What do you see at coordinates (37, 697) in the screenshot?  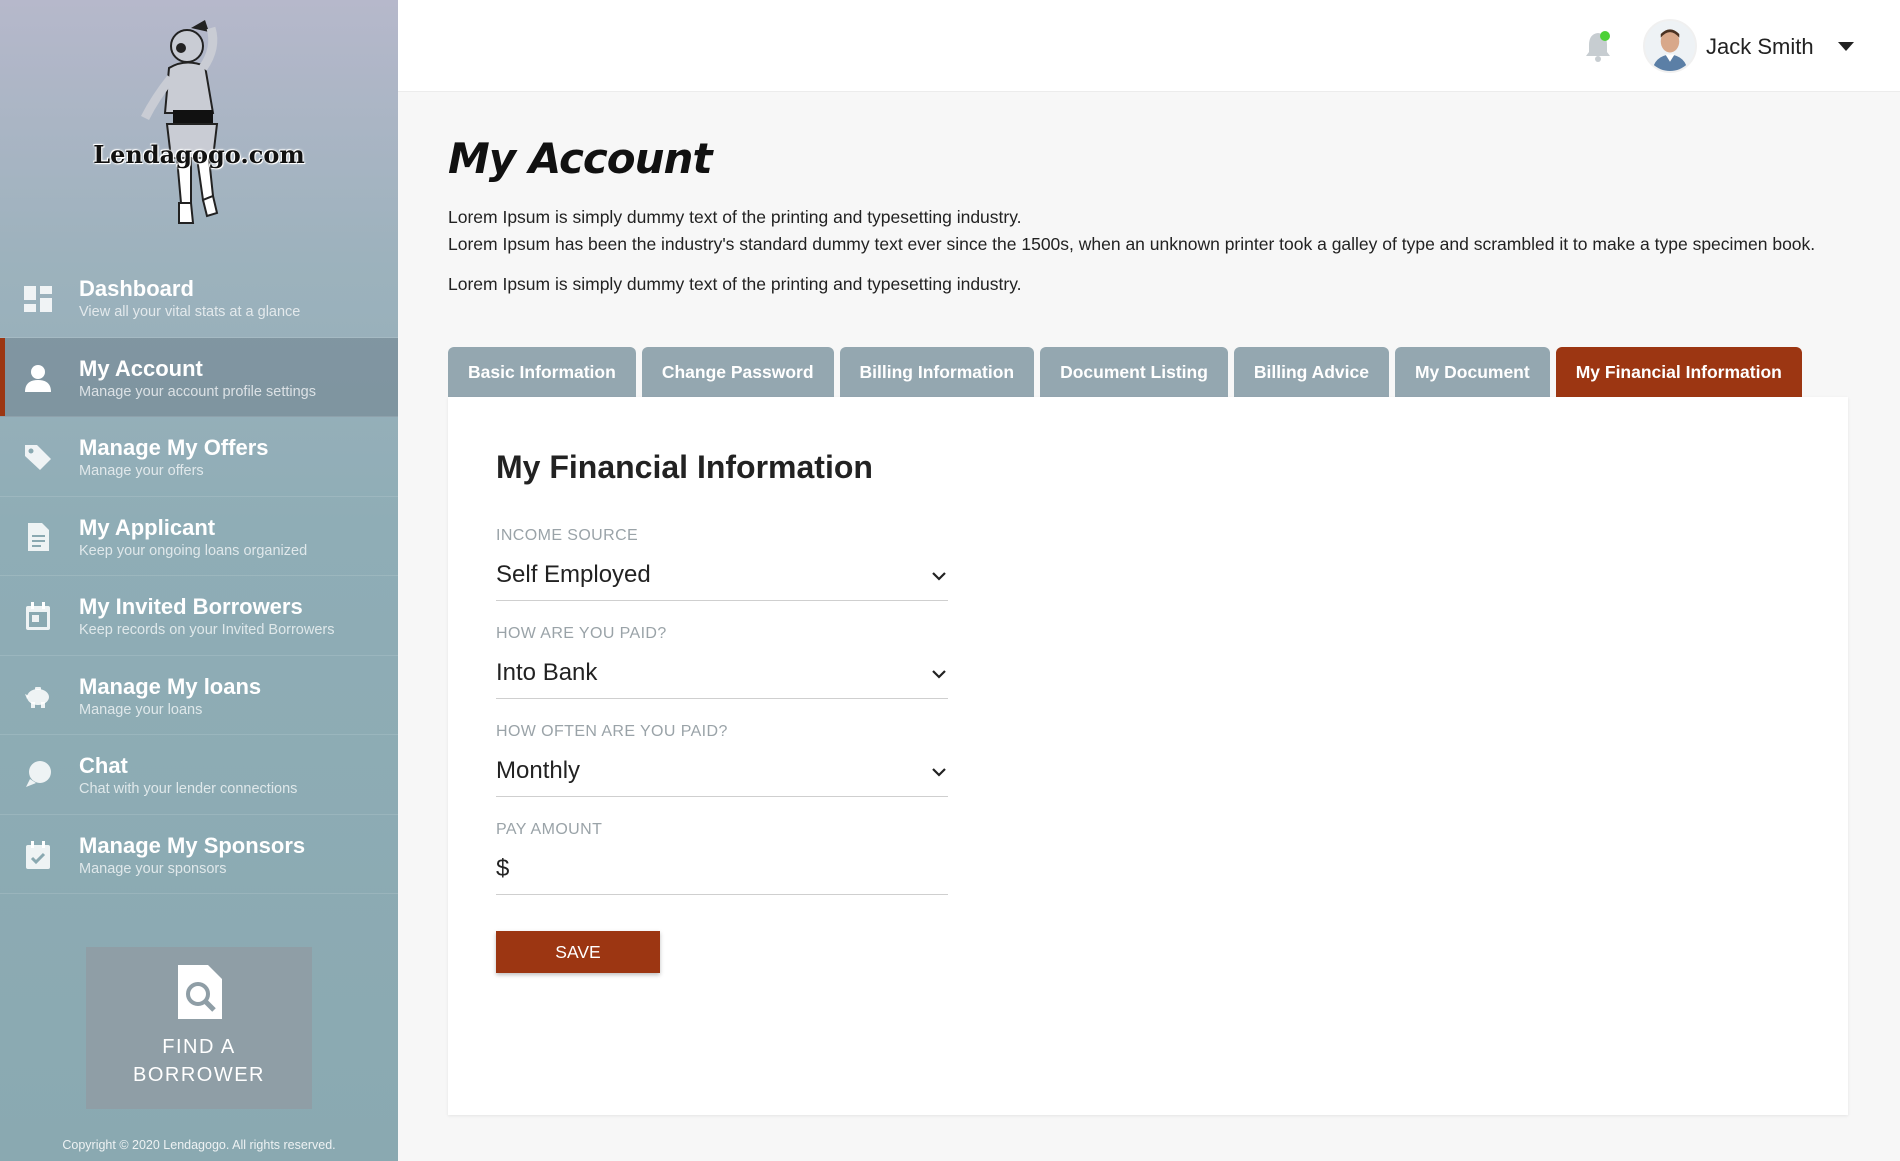 I see `piggy-bank-icon` at bounding box center [37, 697].